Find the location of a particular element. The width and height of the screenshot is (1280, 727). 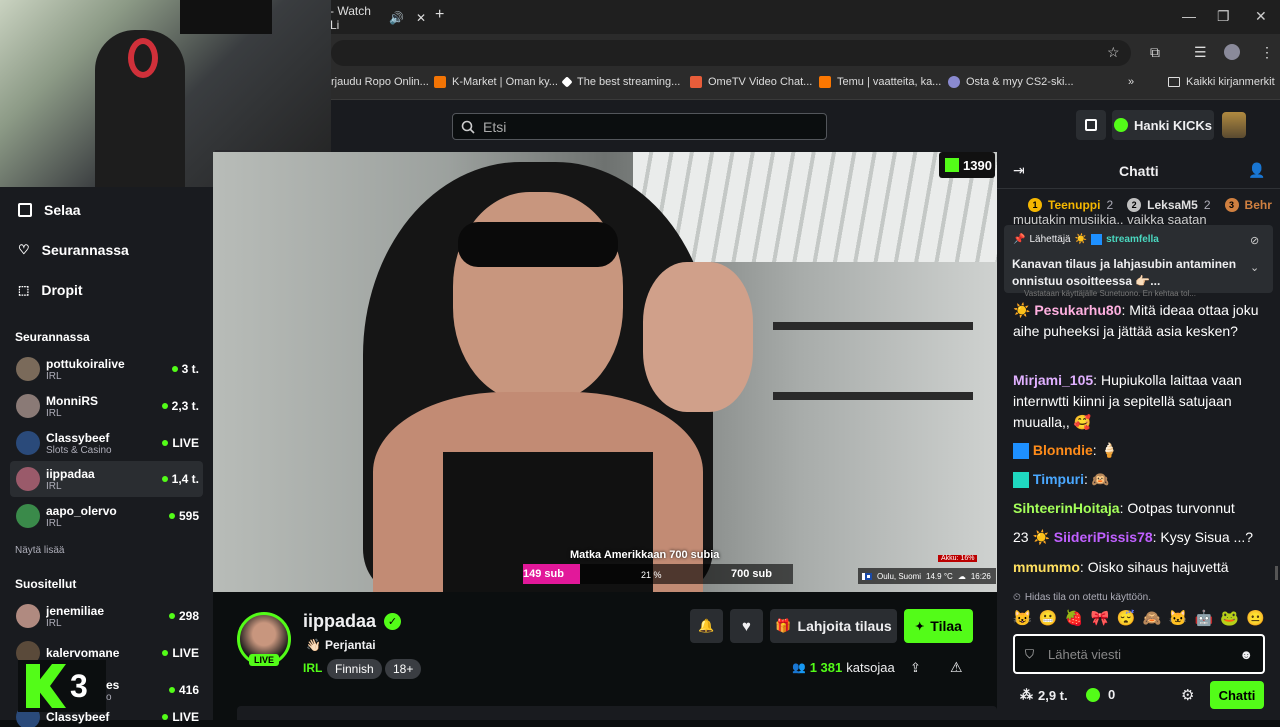

browser-menu-icon: ⋮ is located at coordinates (1267, 52).